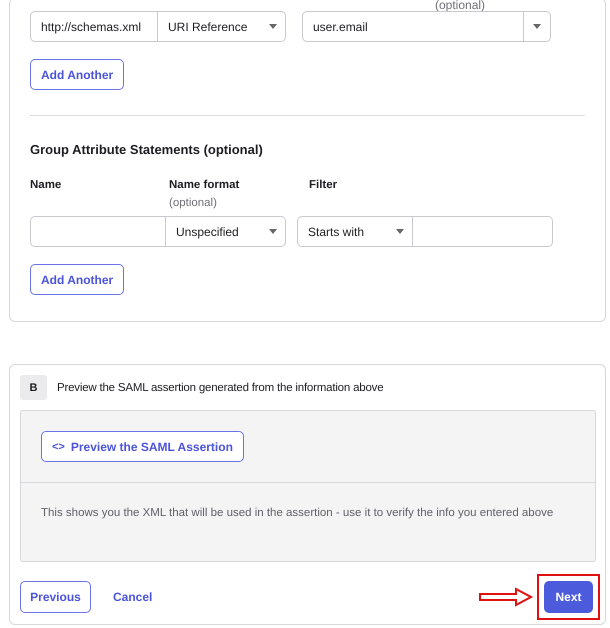  Describe the element at coordinates (142, 446) in the screenshot. I see `preview-button: <> Preview the SAML Assertion` at that location.